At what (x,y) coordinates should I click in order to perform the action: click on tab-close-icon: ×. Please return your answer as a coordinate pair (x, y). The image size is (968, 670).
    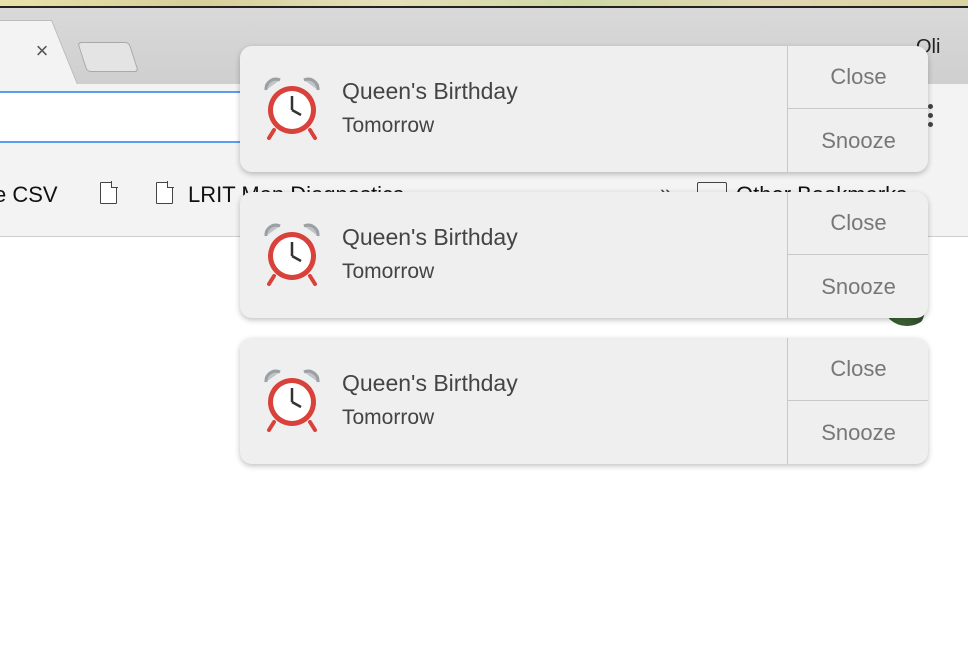
    Looking at the image, I should click on (42, 51).